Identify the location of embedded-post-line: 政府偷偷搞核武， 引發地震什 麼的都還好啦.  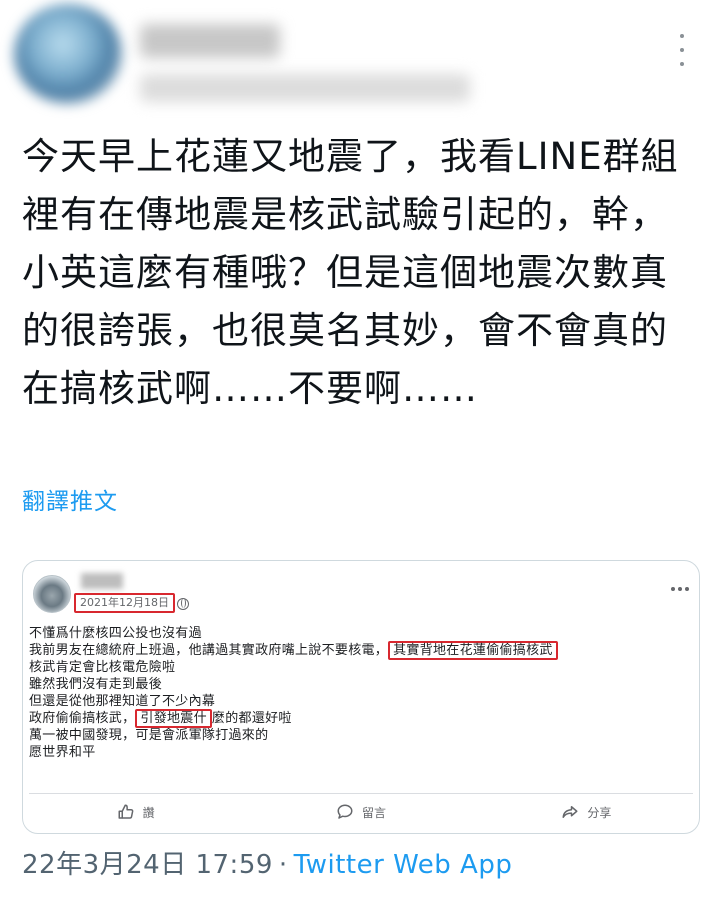
(160, 718).